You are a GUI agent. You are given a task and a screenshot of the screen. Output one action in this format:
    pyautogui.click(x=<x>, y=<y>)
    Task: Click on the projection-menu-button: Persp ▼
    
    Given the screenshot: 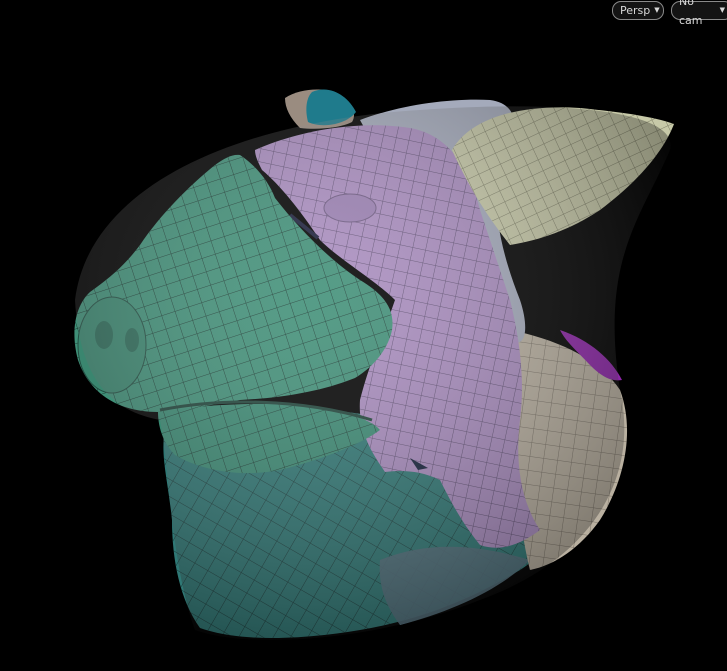 What is the action you would take?
    pyautogui.click(x=638, y=10)
    